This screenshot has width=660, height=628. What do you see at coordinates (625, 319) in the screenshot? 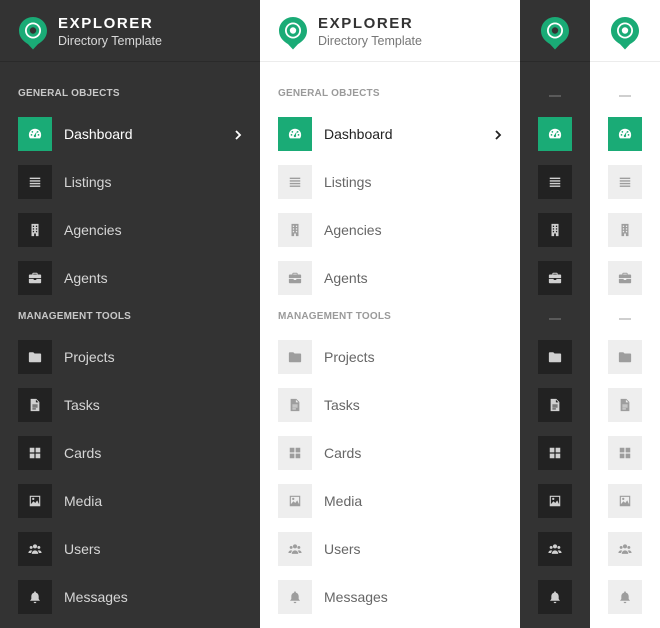
I see `section-divider` at bounding box center [625, 319].